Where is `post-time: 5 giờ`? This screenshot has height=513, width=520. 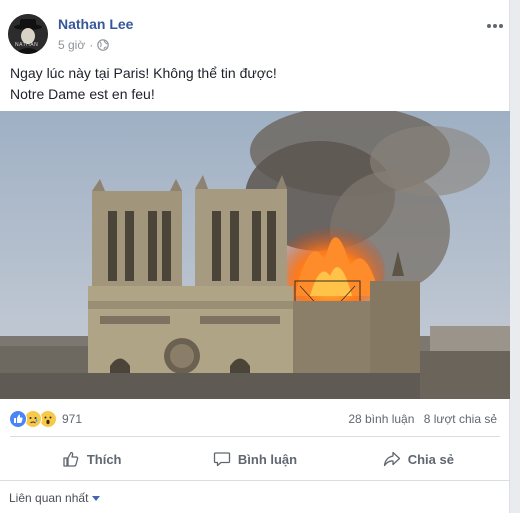 post-time: 5 giờ is located at coordinates (71, 45).